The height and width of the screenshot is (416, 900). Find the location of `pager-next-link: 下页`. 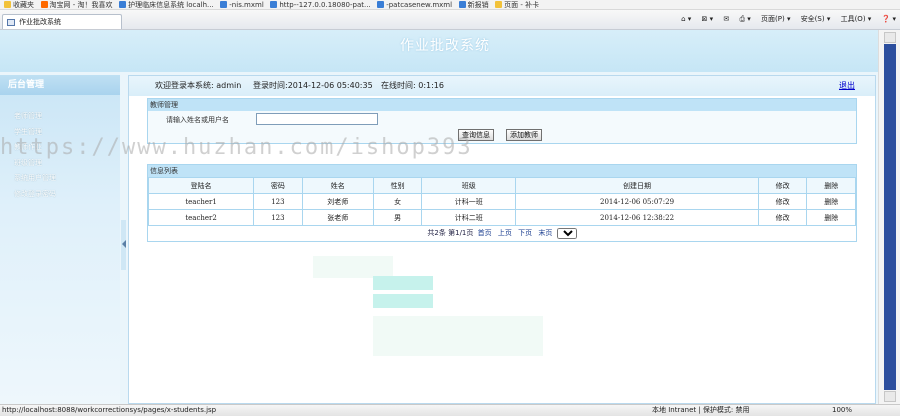

pager-next-link: 下页 is located at coordinates (525, 233).